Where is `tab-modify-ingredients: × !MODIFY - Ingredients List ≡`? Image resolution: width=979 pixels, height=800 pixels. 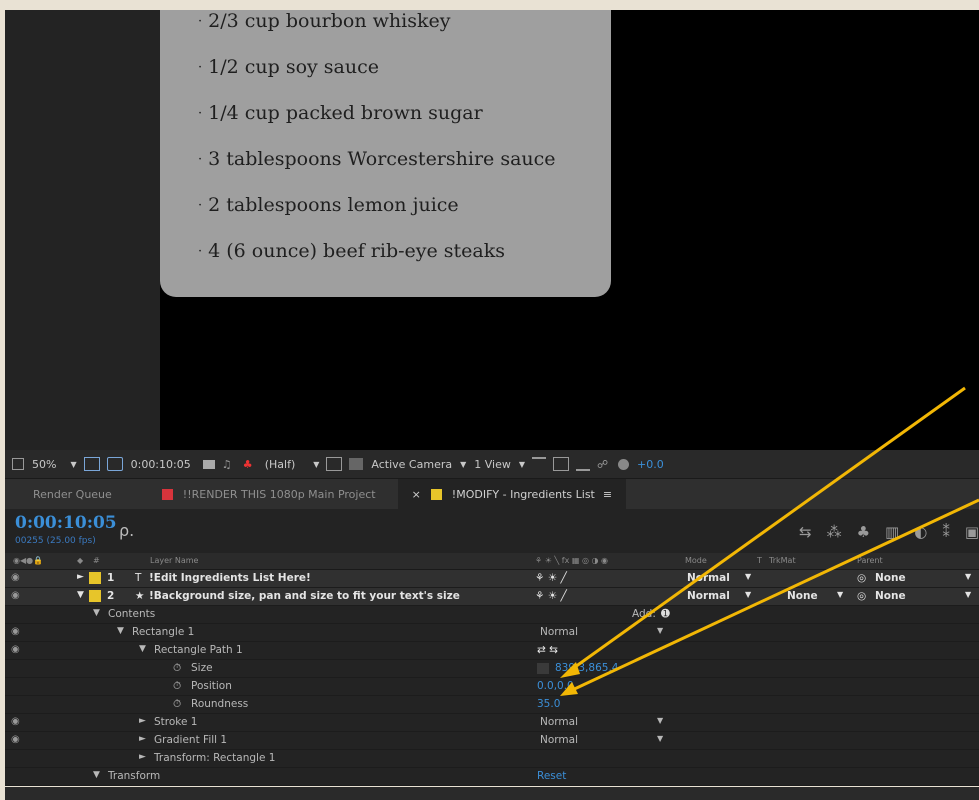 tab-modify-ingredients: × !MODIFY - Ingredients List ≡ is located at coordinates (512, 494).